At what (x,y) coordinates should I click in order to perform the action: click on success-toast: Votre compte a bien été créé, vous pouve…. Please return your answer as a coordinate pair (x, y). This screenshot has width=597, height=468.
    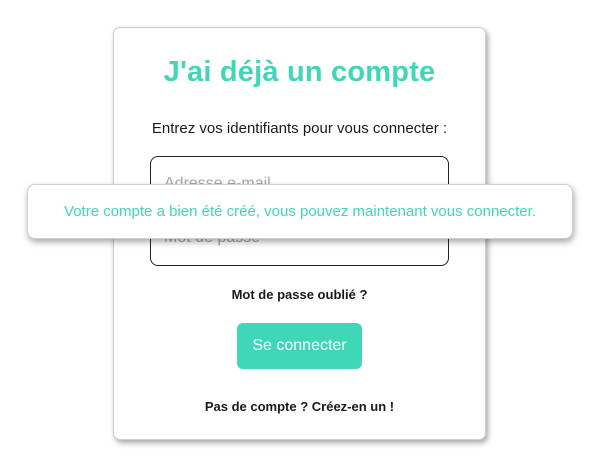
    Looking at the image, I should click on (300, 211).